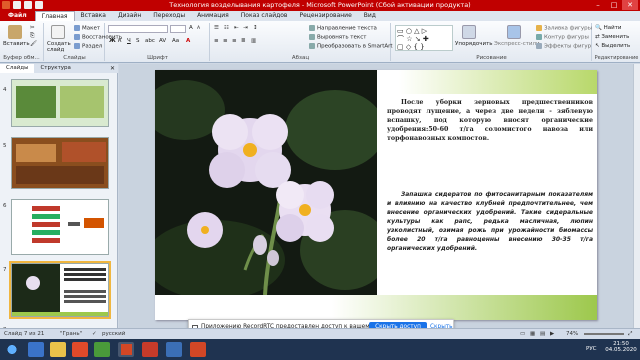 Image resolution: width=640 pixels, height=360 pixels. Describe the element at coordinates (225, 41) in the screenshot. I see `align-center-icon: ≡` at that location.